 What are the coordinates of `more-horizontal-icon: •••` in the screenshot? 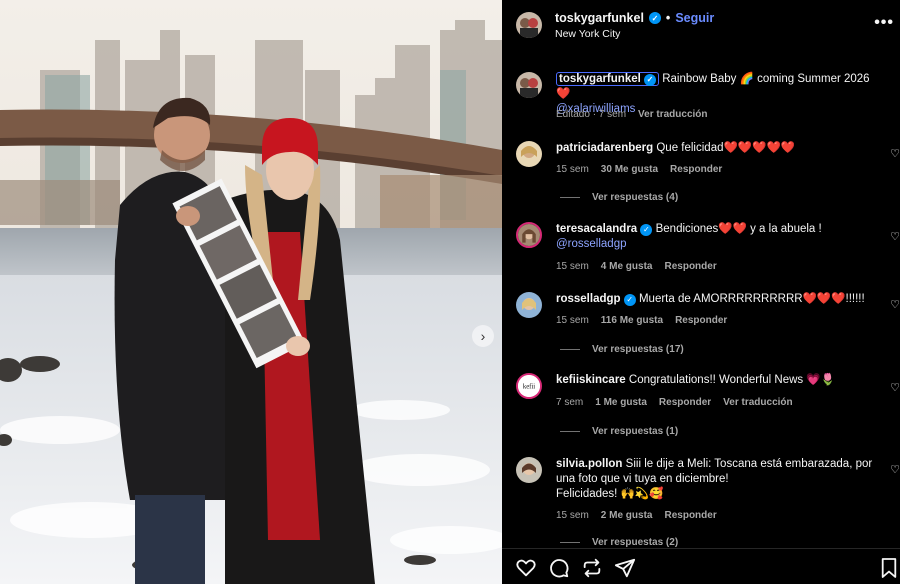 It's located at (884, 23).